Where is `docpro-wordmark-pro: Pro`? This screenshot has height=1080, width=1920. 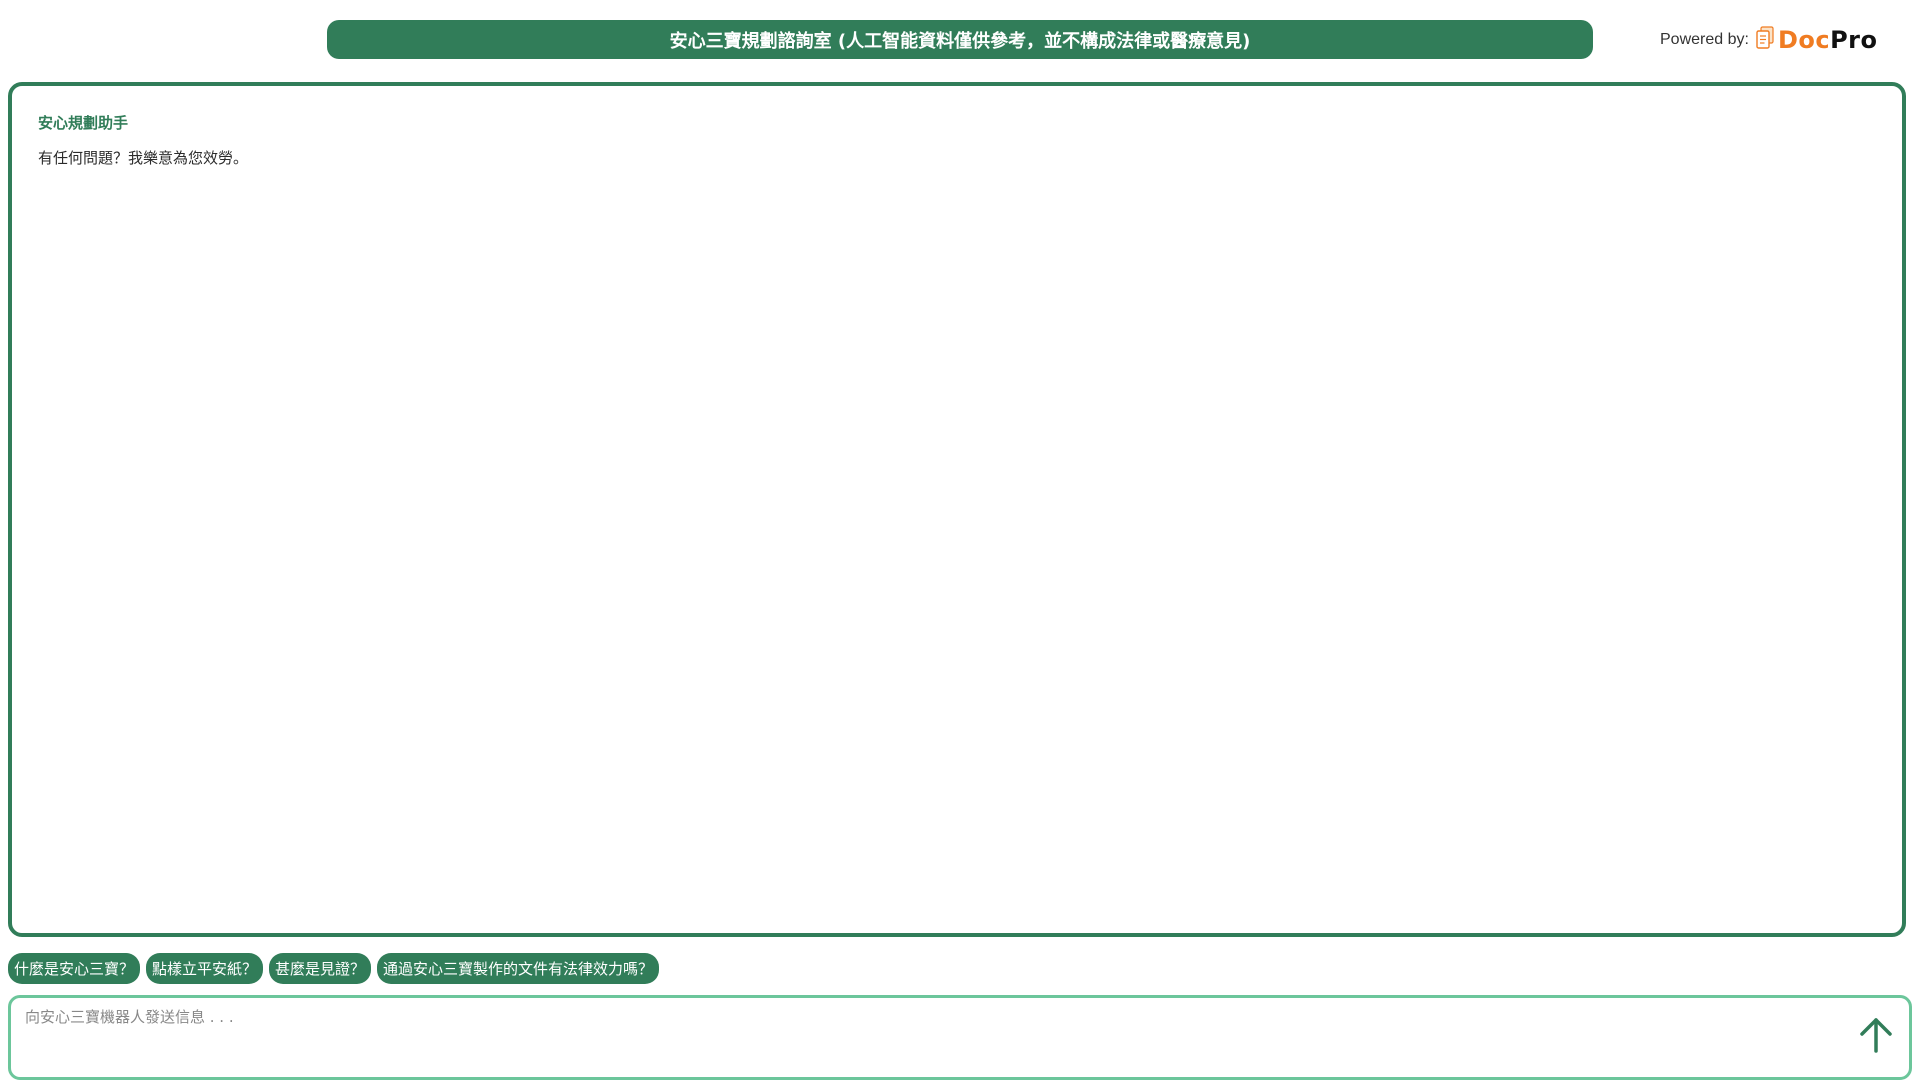
docpro-wordmark-pro: Pro is located at coordinates (1854, 40).